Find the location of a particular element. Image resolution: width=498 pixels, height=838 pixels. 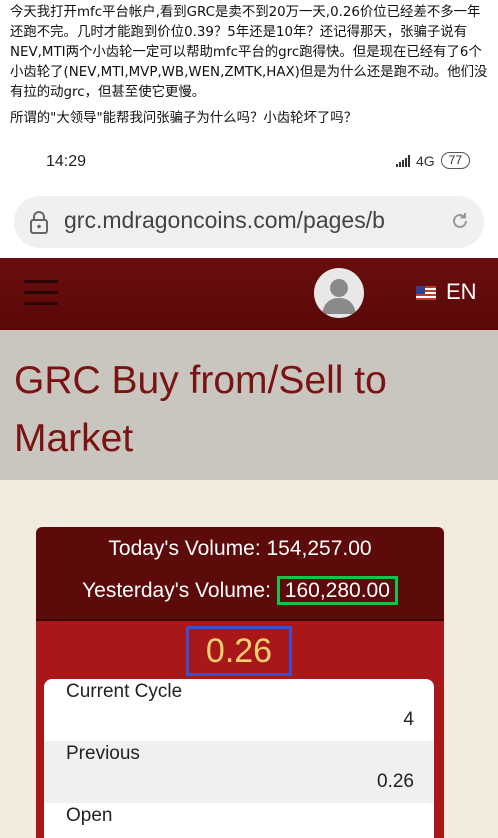

yesterday-volume-row: Yesterday's Volume: 160,280.00 is located at coordinates (240, 590).